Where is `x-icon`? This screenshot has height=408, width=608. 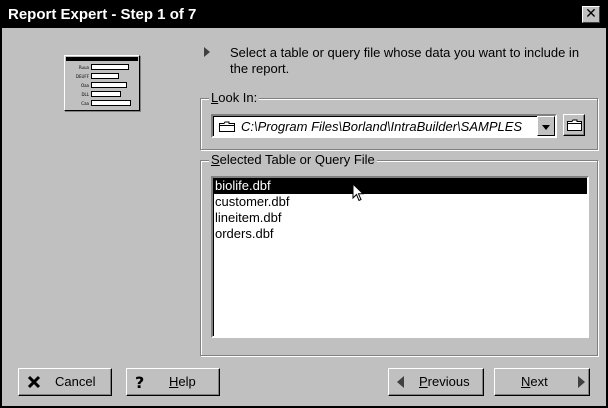 x-icon is located at coordinates (34, 382).